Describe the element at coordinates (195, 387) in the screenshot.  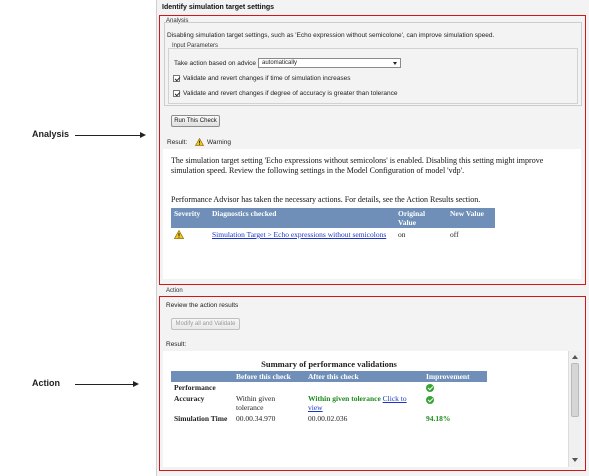
I see `perf-row-label: Performance` at that location.